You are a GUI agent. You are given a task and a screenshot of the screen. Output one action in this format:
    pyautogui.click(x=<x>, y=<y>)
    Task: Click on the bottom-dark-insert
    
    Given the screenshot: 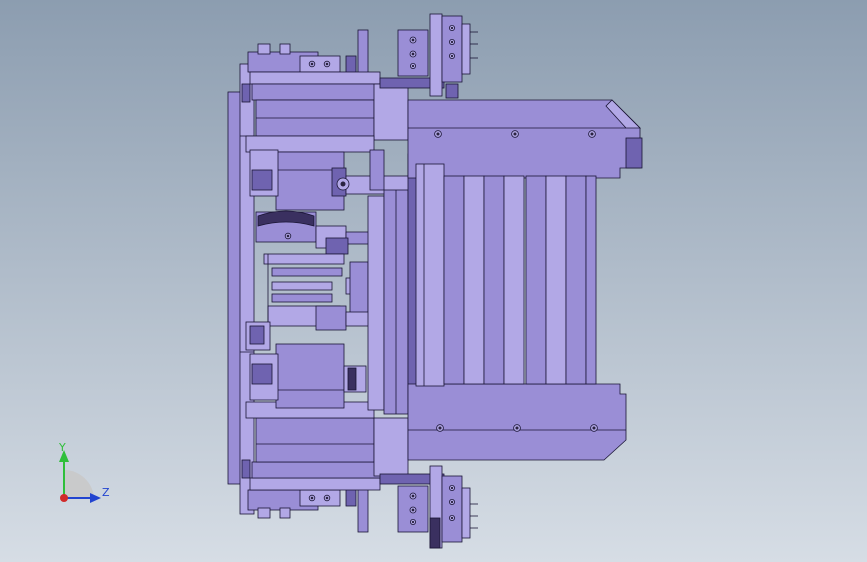 What is the action you would take?
    pyautogui.click(x=435, y=533)
    